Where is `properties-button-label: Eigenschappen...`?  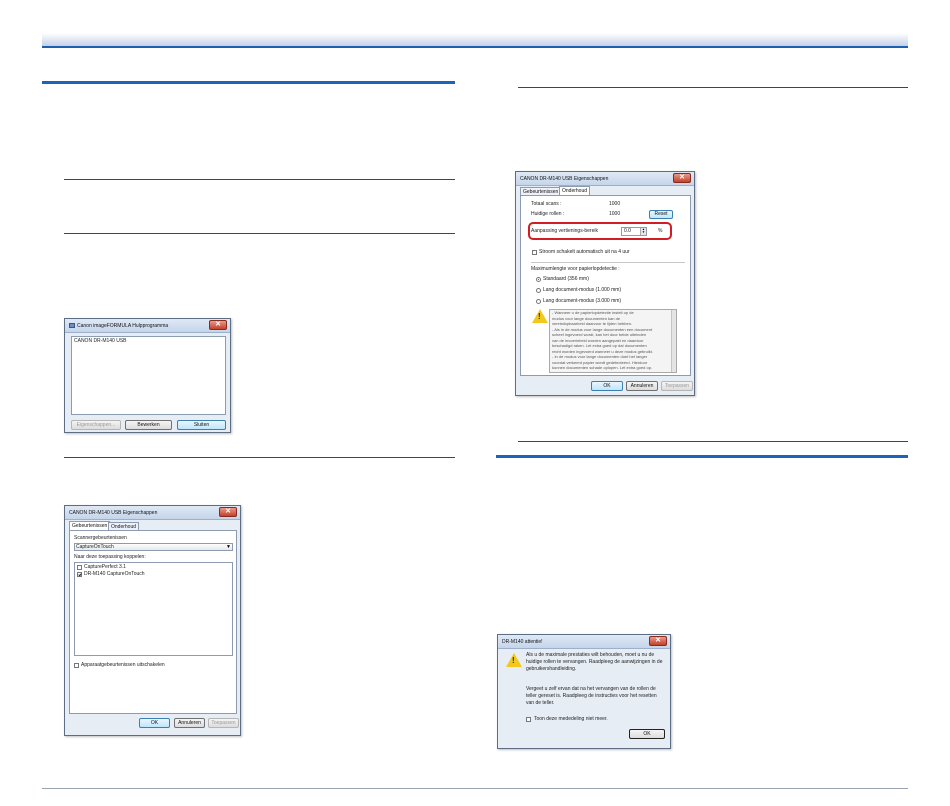
properties-button-label: Eigenschappen... is located at coordinates (96, 425).